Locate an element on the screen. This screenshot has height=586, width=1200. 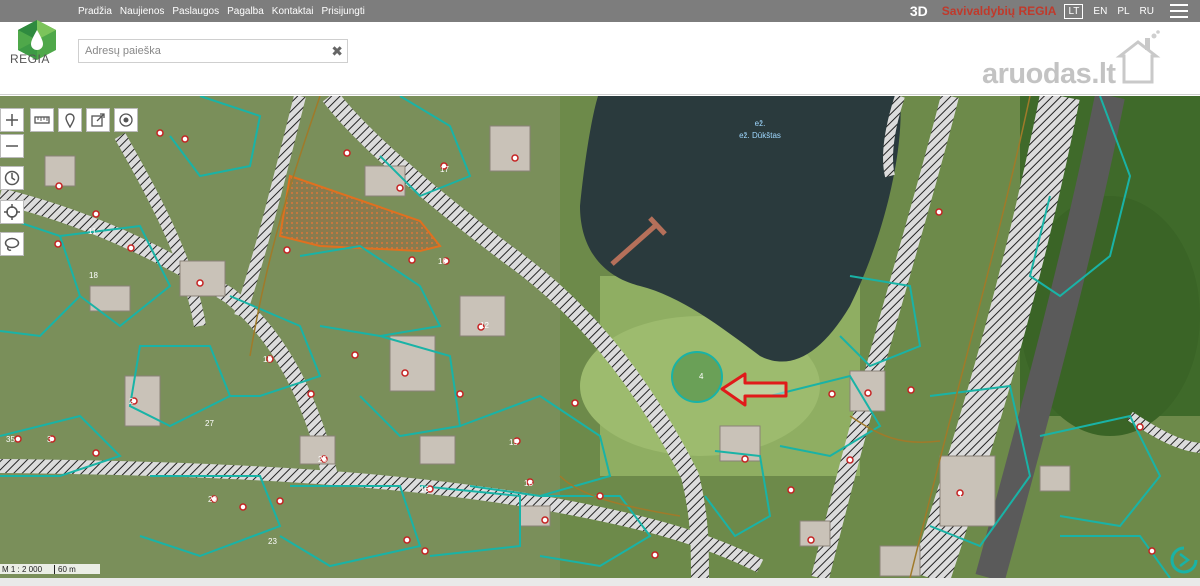
regia-logo: REGIA is located at coordinates (37, 51).